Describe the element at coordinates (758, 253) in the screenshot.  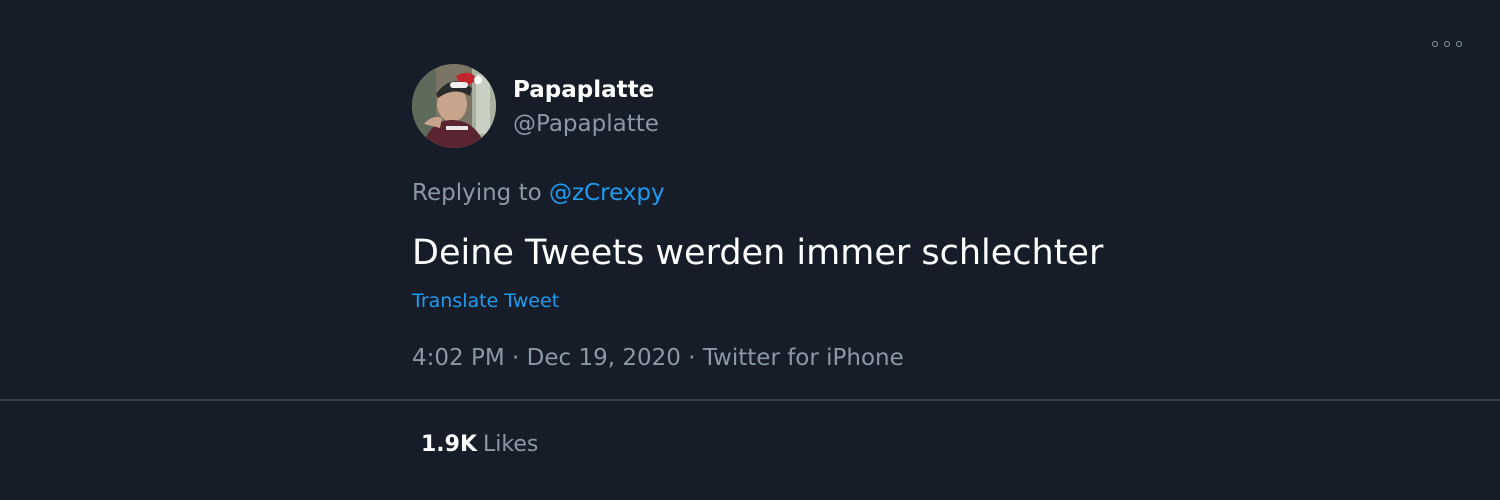
I see `tweet-text: Deine Tweets werden immer schlechter` at that location.